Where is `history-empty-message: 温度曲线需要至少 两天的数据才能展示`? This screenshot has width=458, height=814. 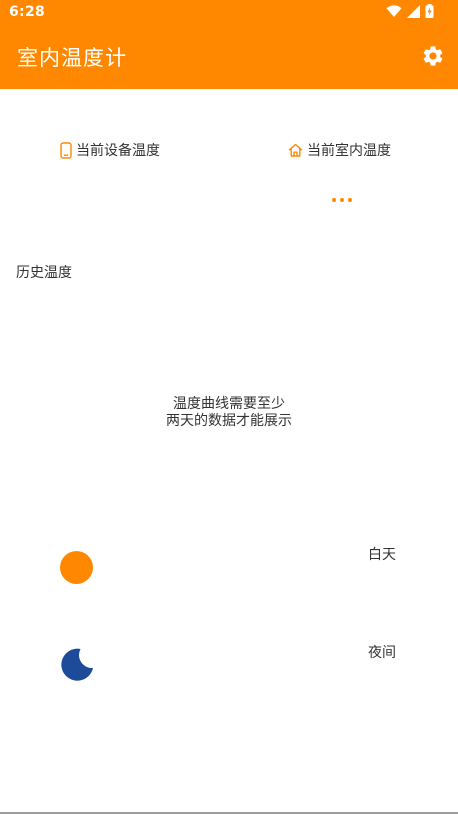 history-empty-message: 温度曲线需要至少 两天的数据才能展示 is located at coordinates (229, 413).